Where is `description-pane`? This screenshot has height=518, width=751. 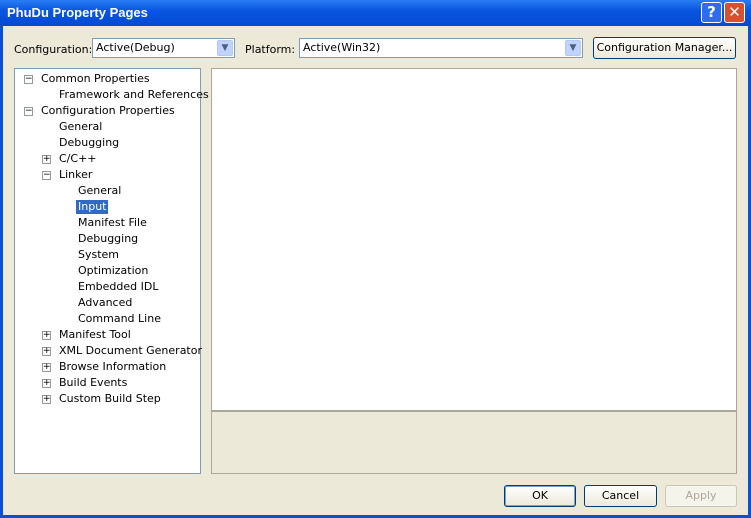
description-pane is located at coordinates (474, 442).